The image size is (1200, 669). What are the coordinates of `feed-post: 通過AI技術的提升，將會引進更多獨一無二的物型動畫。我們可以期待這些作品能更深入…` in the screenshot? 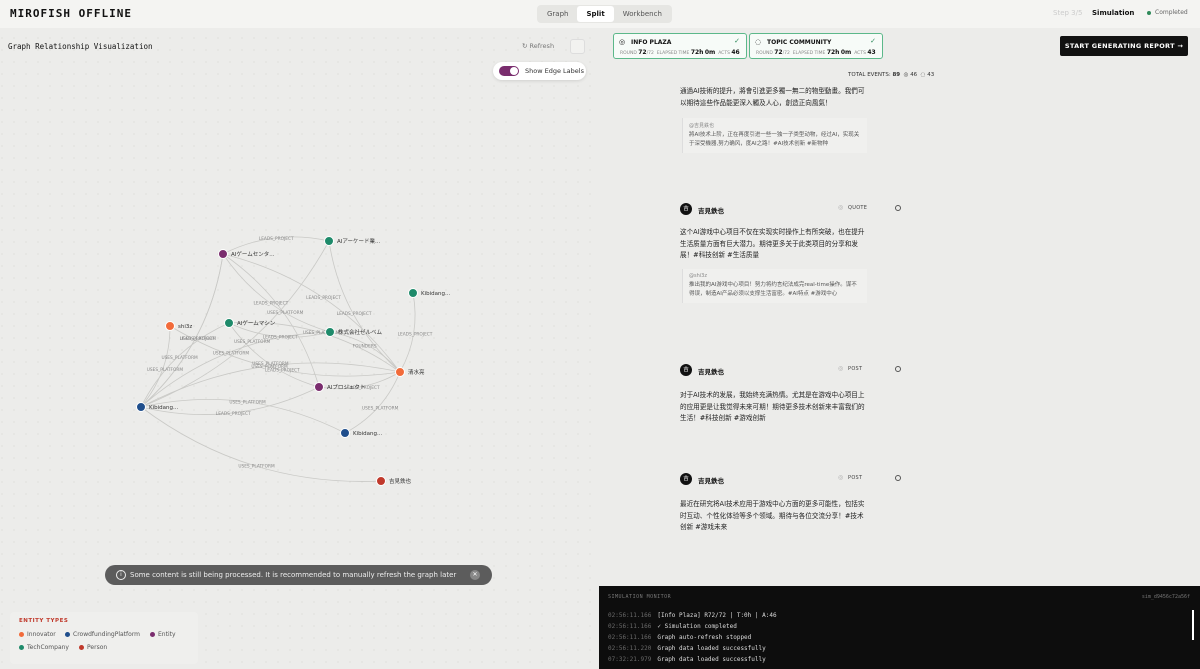 It's located at (792, 131).